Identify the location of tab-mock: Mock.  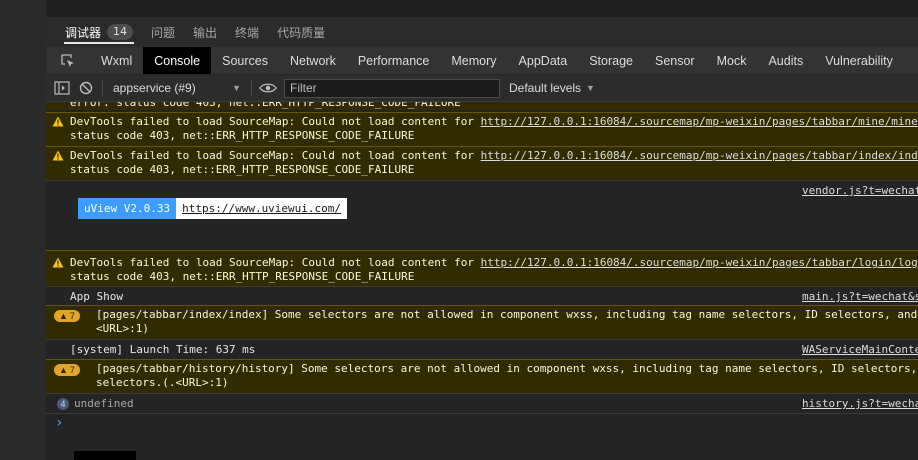
(732, 60).